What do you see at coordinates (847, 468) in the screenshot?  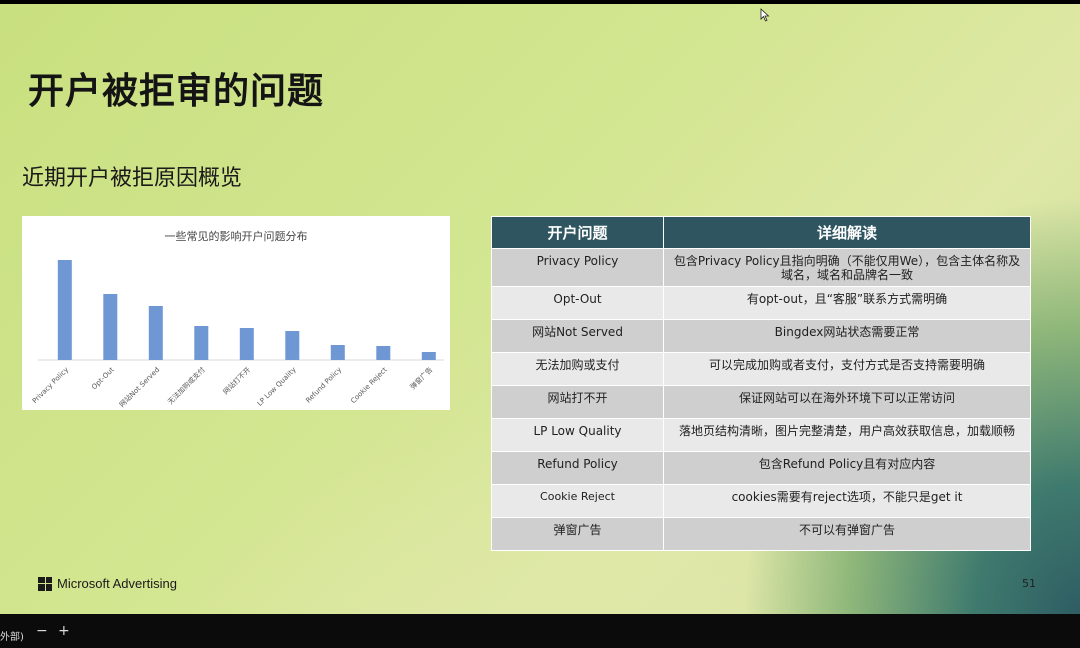 I see `detail-cell: 包含Refund Policy且有对应内容` at bounding box center [847, 468].